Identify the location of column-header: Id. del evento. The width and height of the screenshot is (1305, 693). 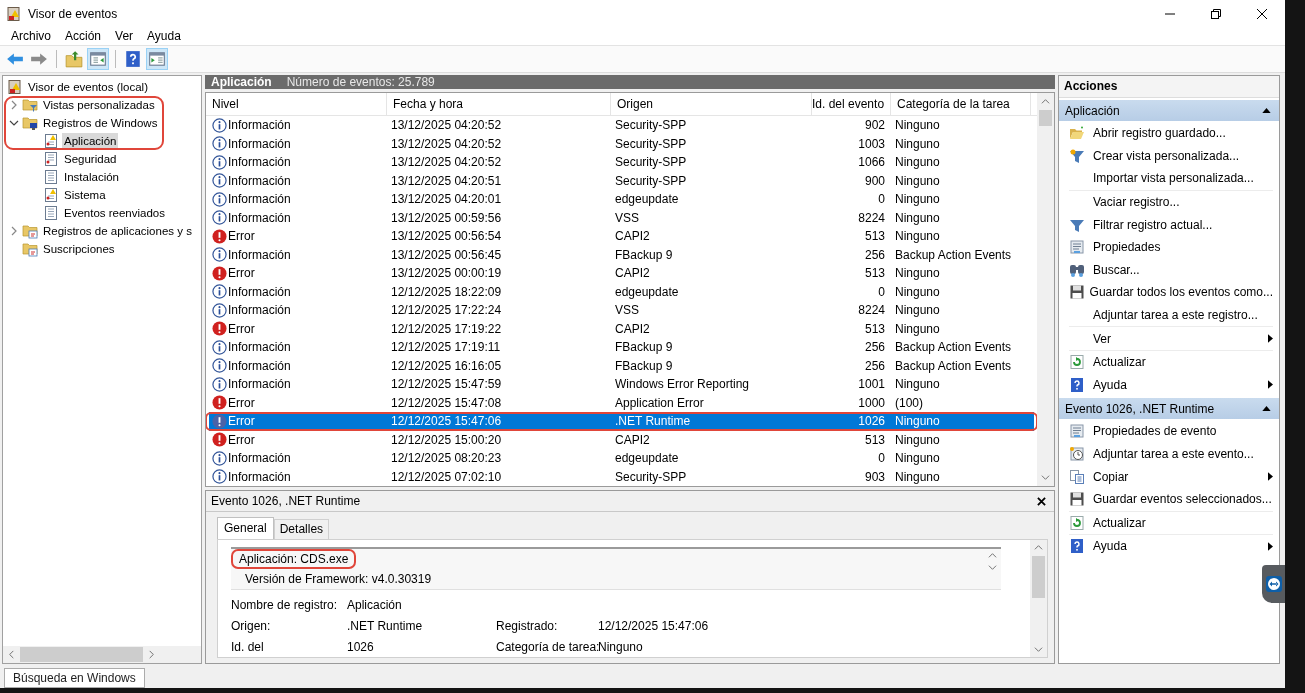
(851, 104).